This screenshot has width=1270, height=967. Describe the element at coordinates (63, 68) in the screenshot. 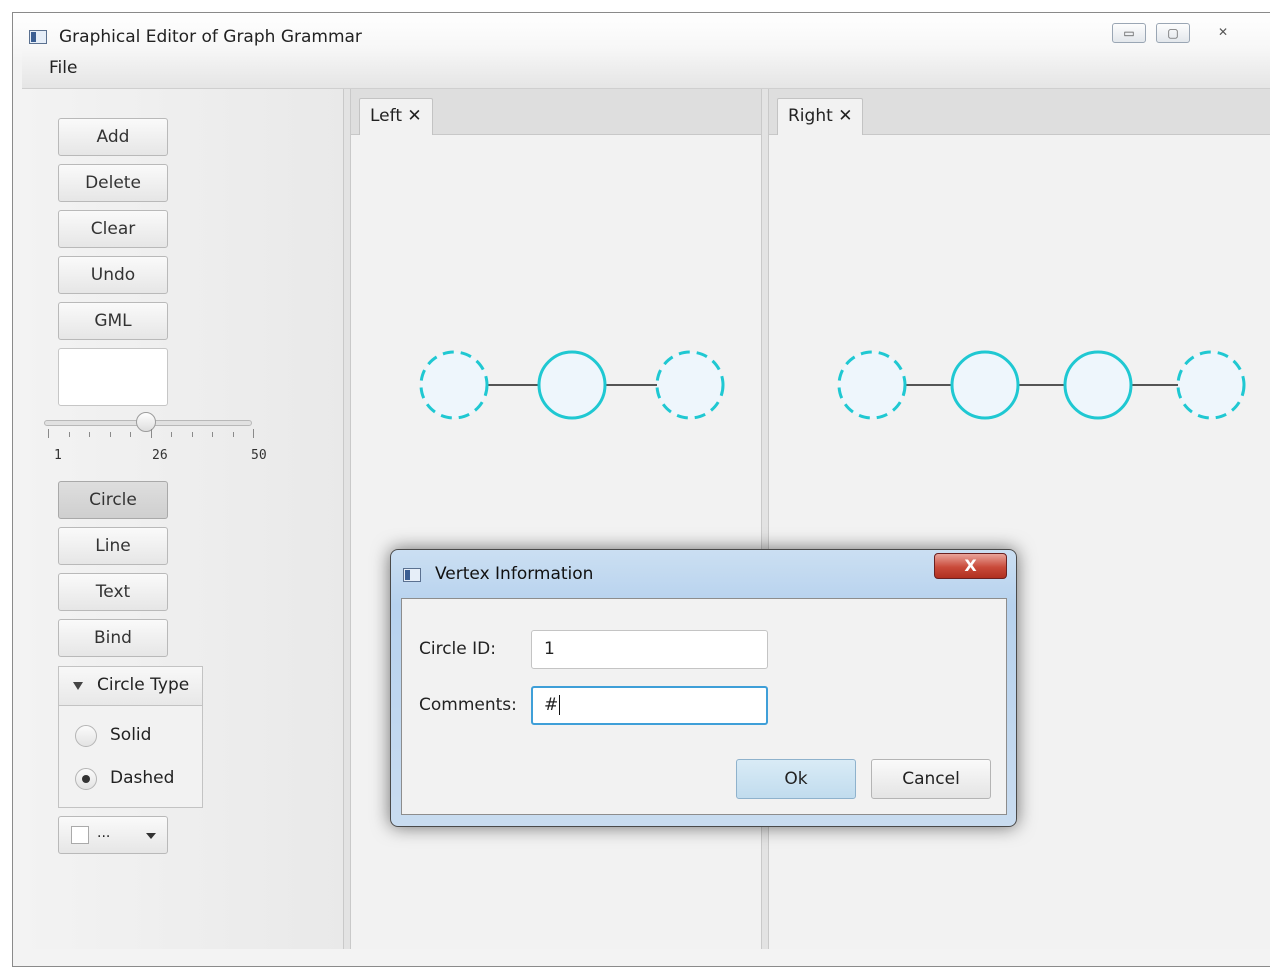

I see `menu-file: File` at that location.